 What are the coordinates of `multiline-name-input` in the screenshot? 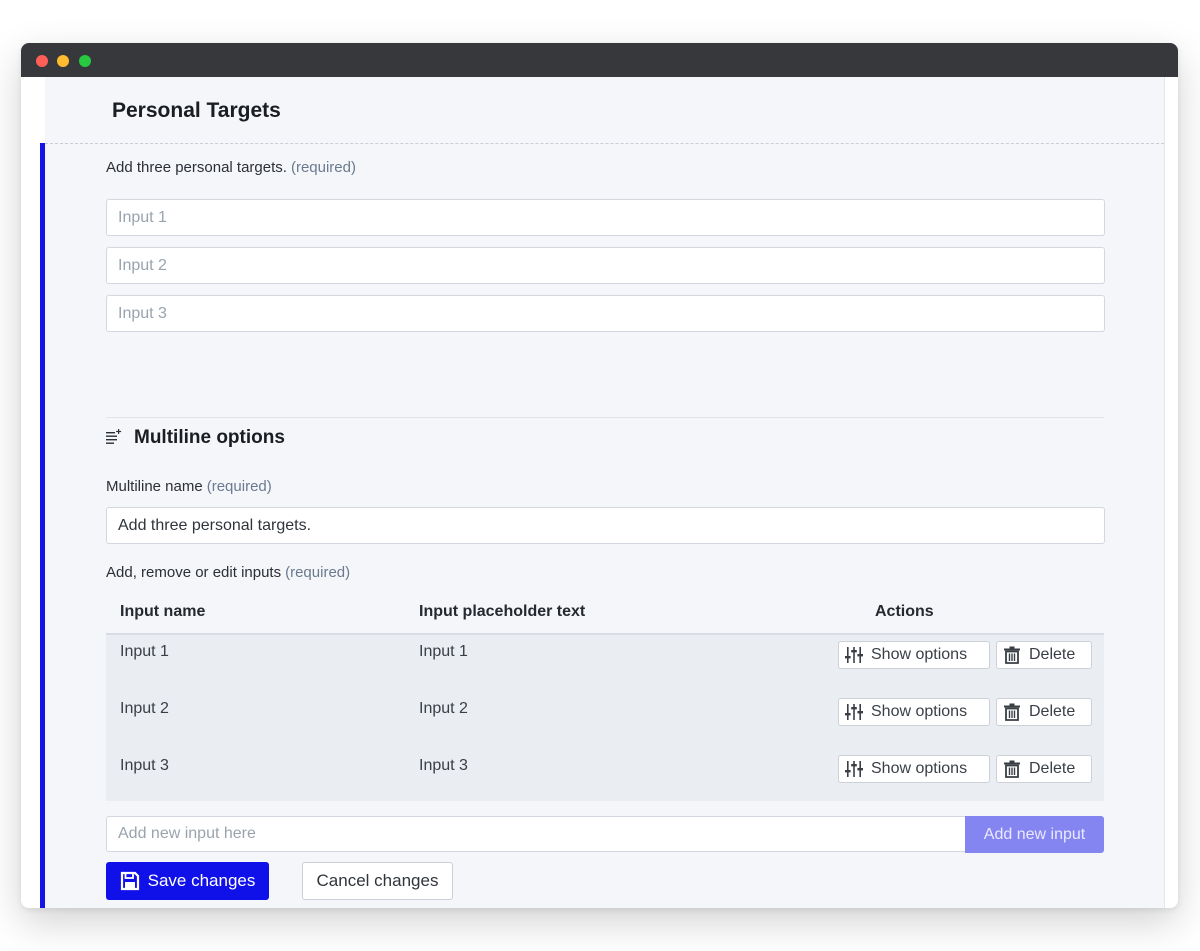 It's located at (605, 525).